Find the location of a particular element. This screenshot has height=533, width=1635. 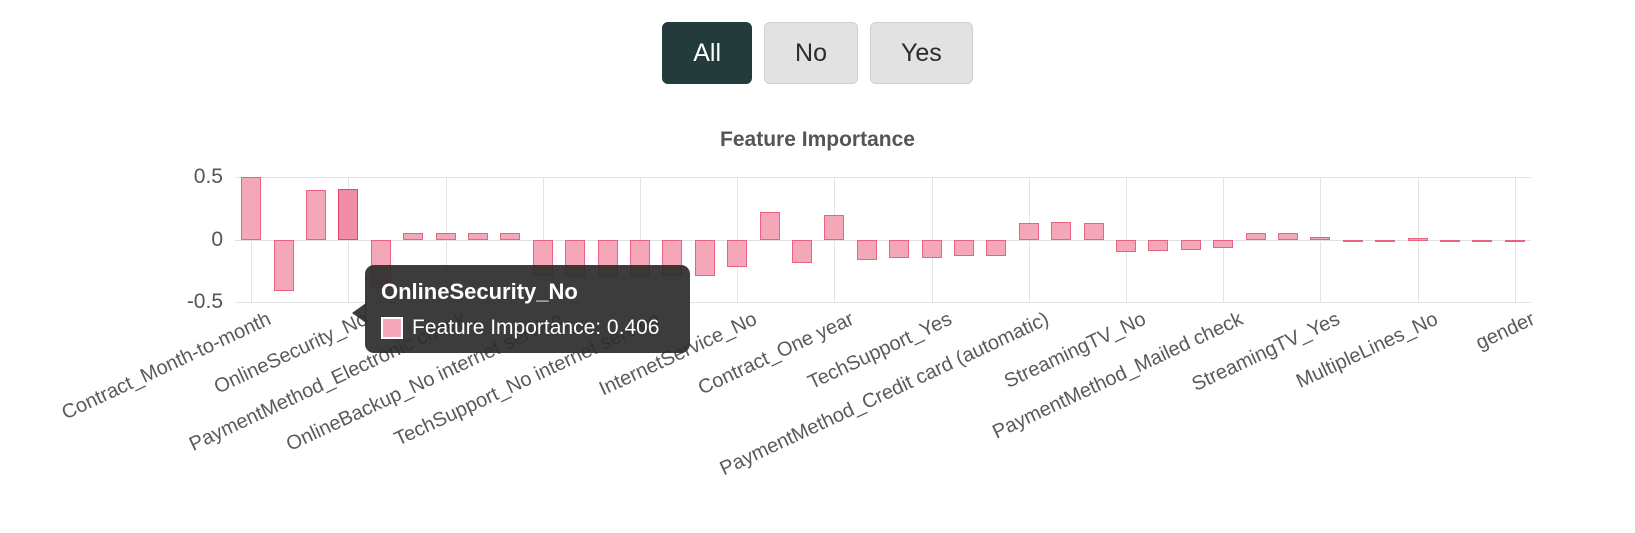

filter-button-all: All is located at coordinates (707, 53).